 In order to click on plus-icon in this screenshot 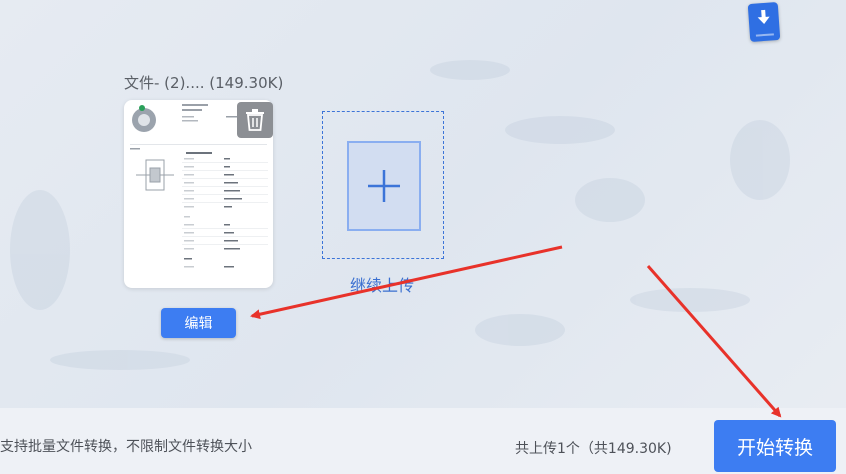, I will do `click(384, 186)`.